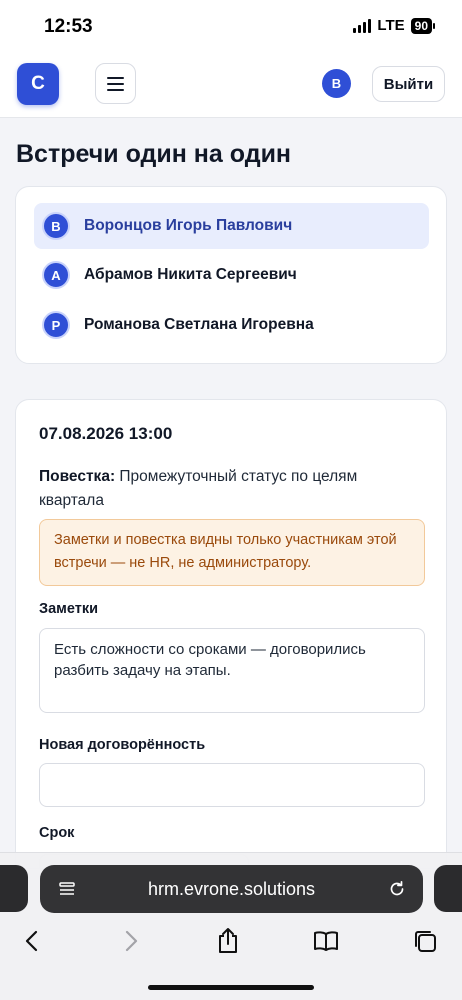  I want to click on participant-item: В Воронцов Игорь Павлович, so click(231, 226).